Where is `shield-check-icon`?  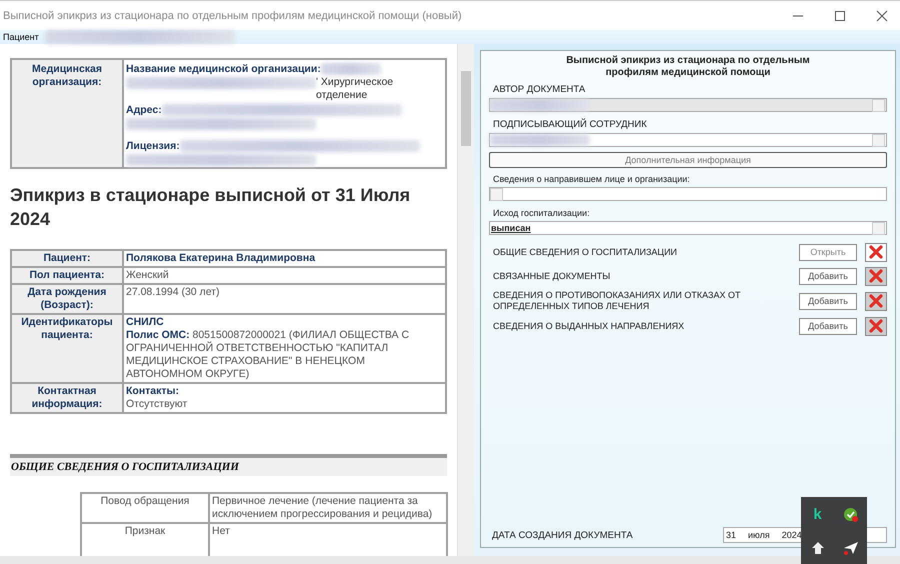 shield-check-icon is located at coordinates (850, 514).